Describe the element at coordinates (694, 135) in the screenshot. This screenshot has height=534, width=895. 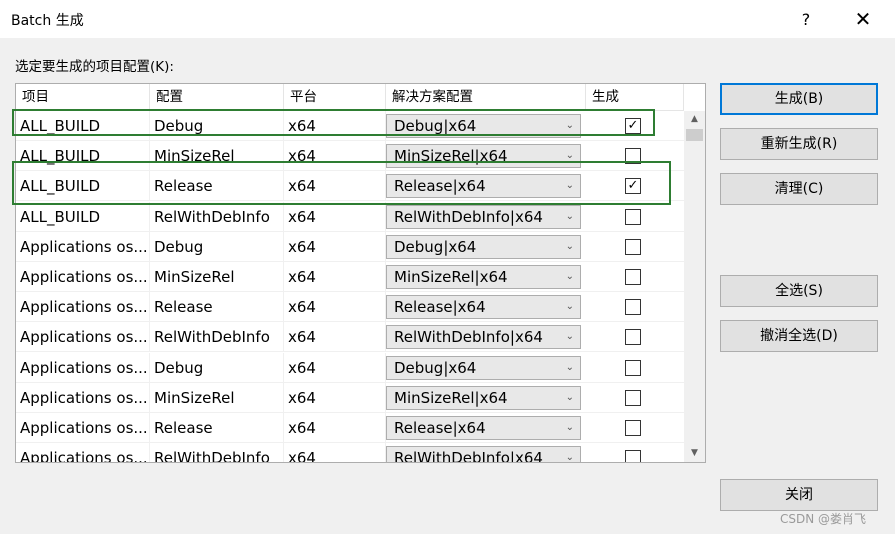
I see `scroll-thumb` at that location.